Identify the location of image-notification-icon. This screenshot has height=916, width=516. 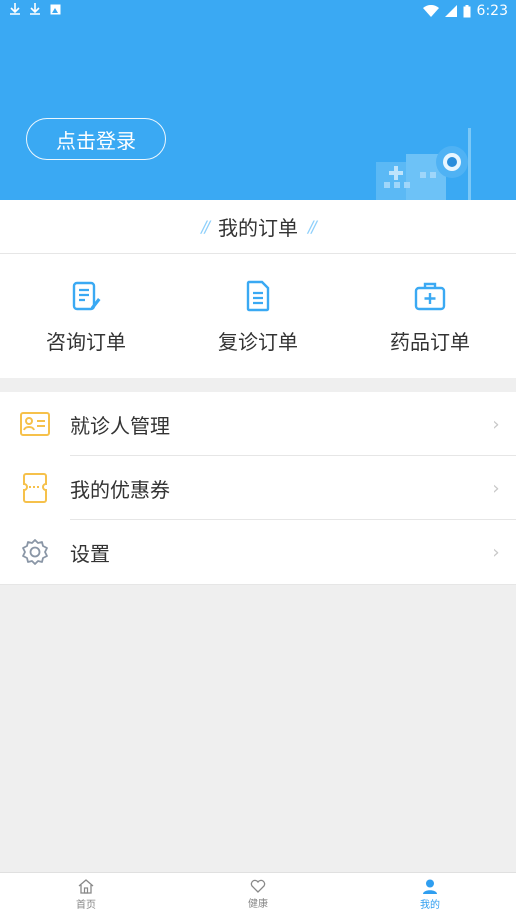
(55, 9).